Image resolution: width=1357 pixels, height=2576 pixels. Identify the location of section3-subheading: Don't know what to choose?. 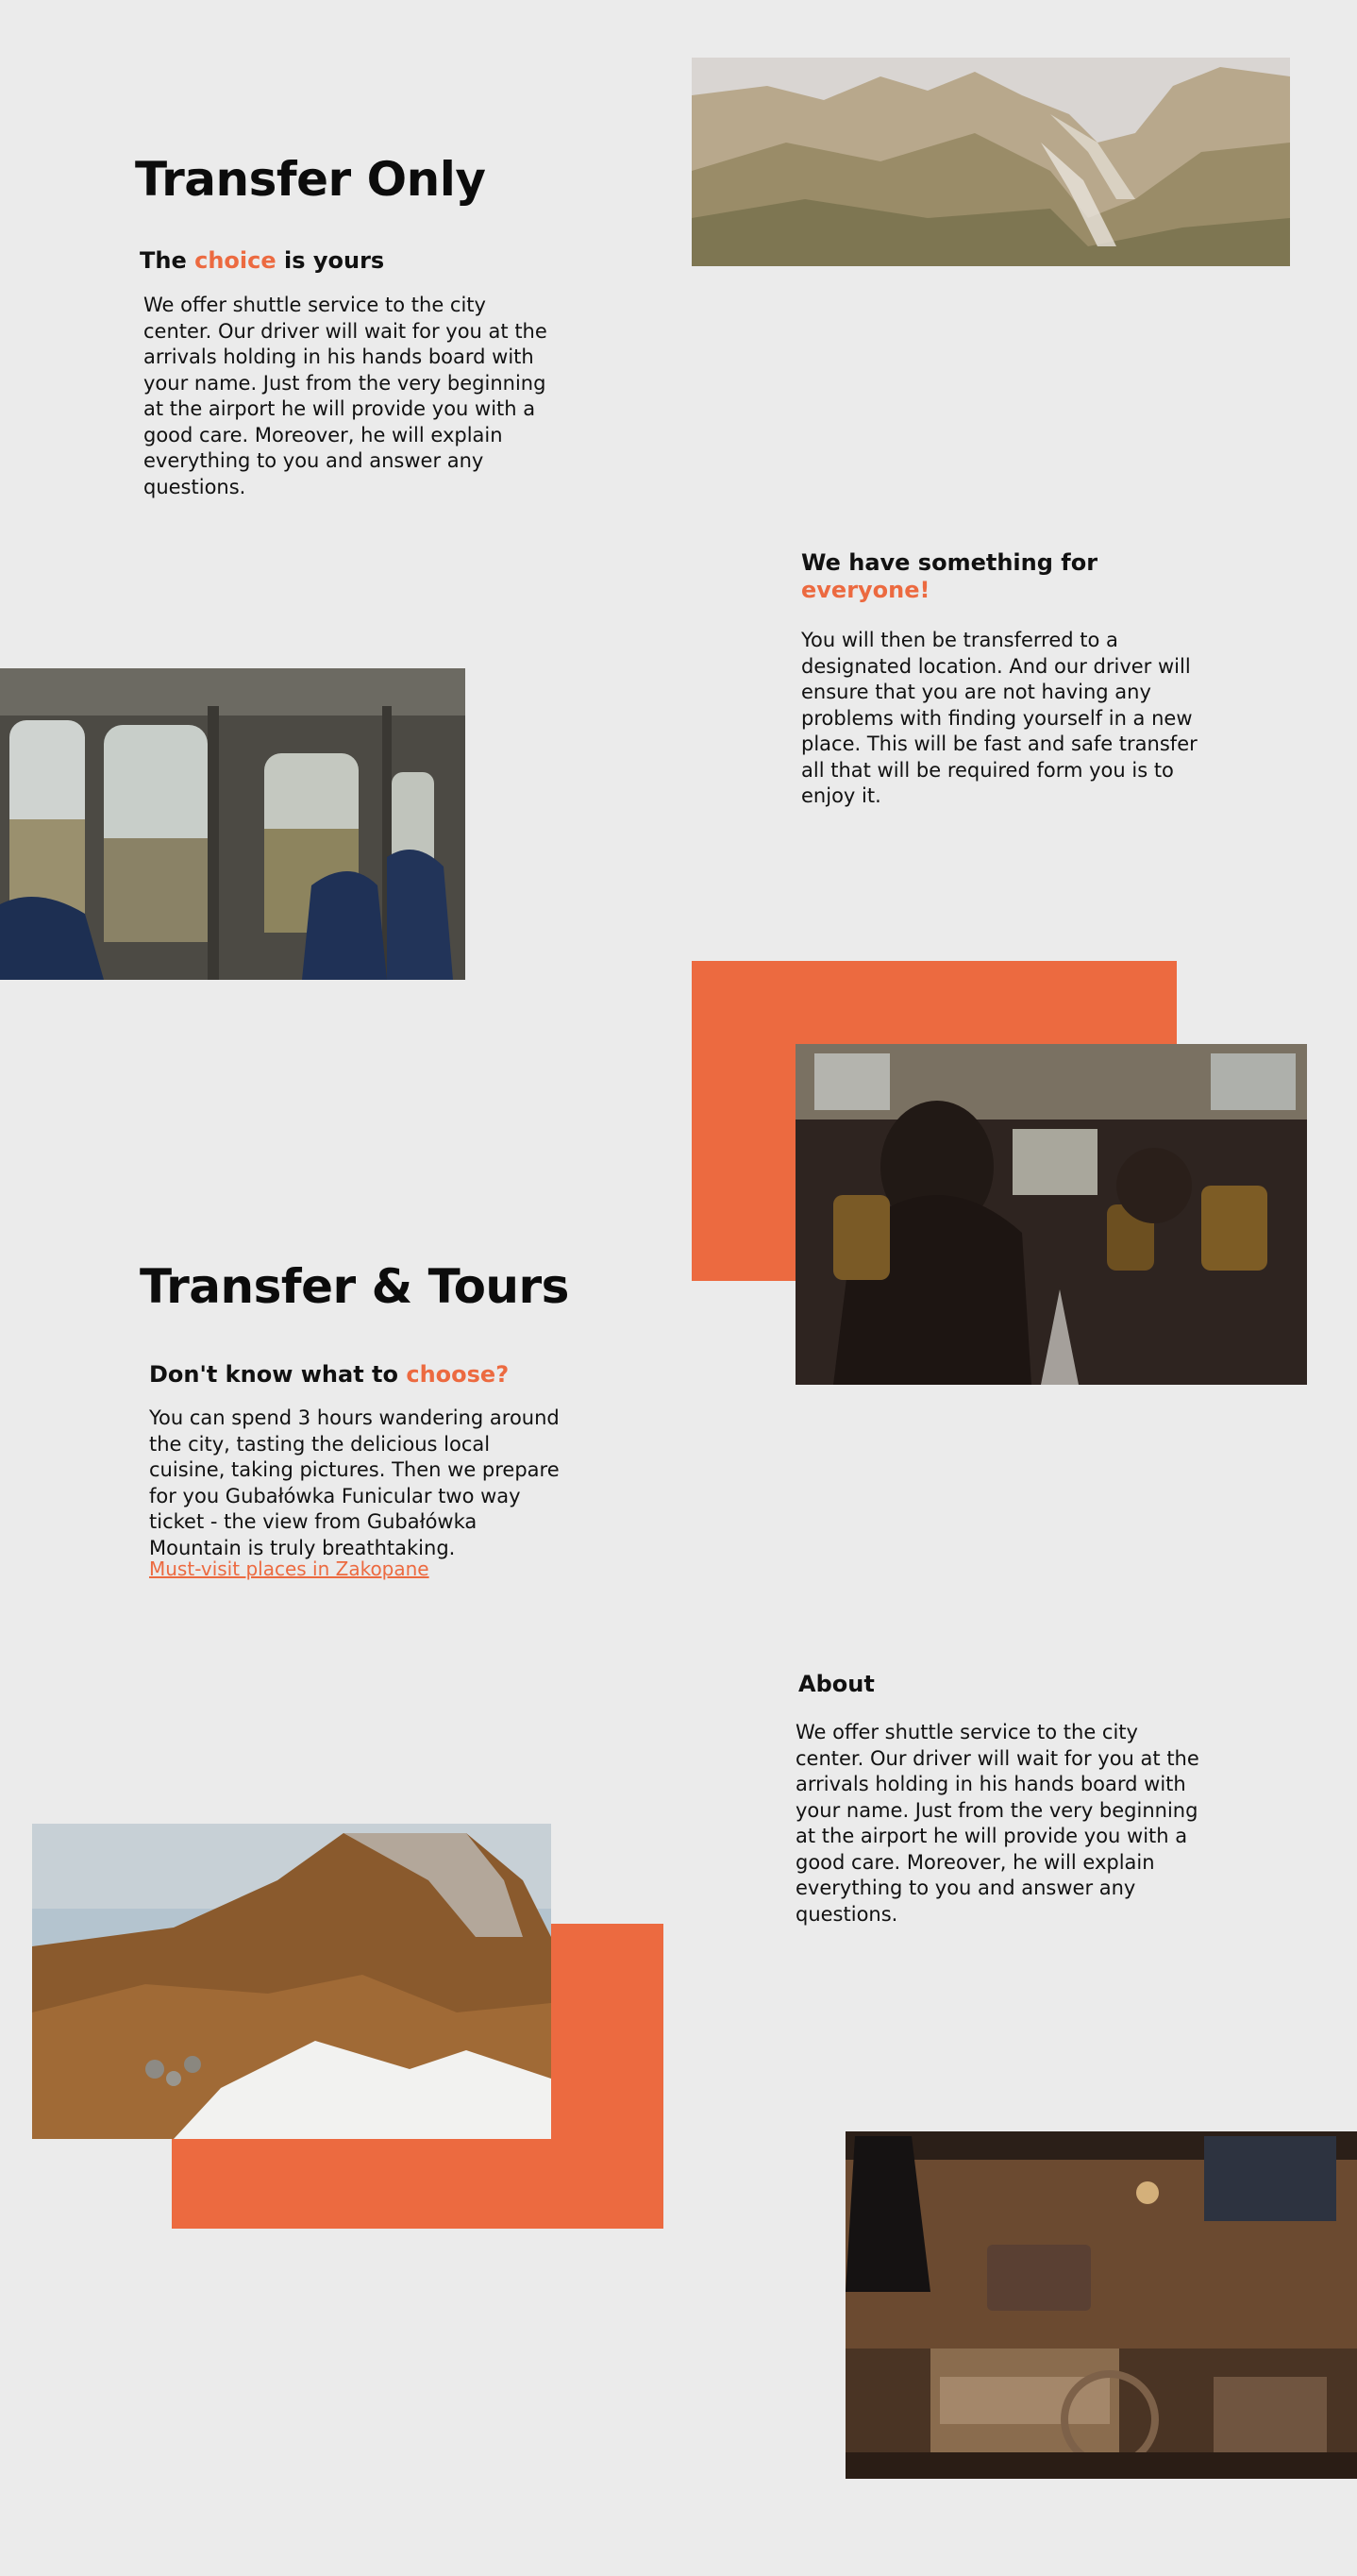
(329, 1374).